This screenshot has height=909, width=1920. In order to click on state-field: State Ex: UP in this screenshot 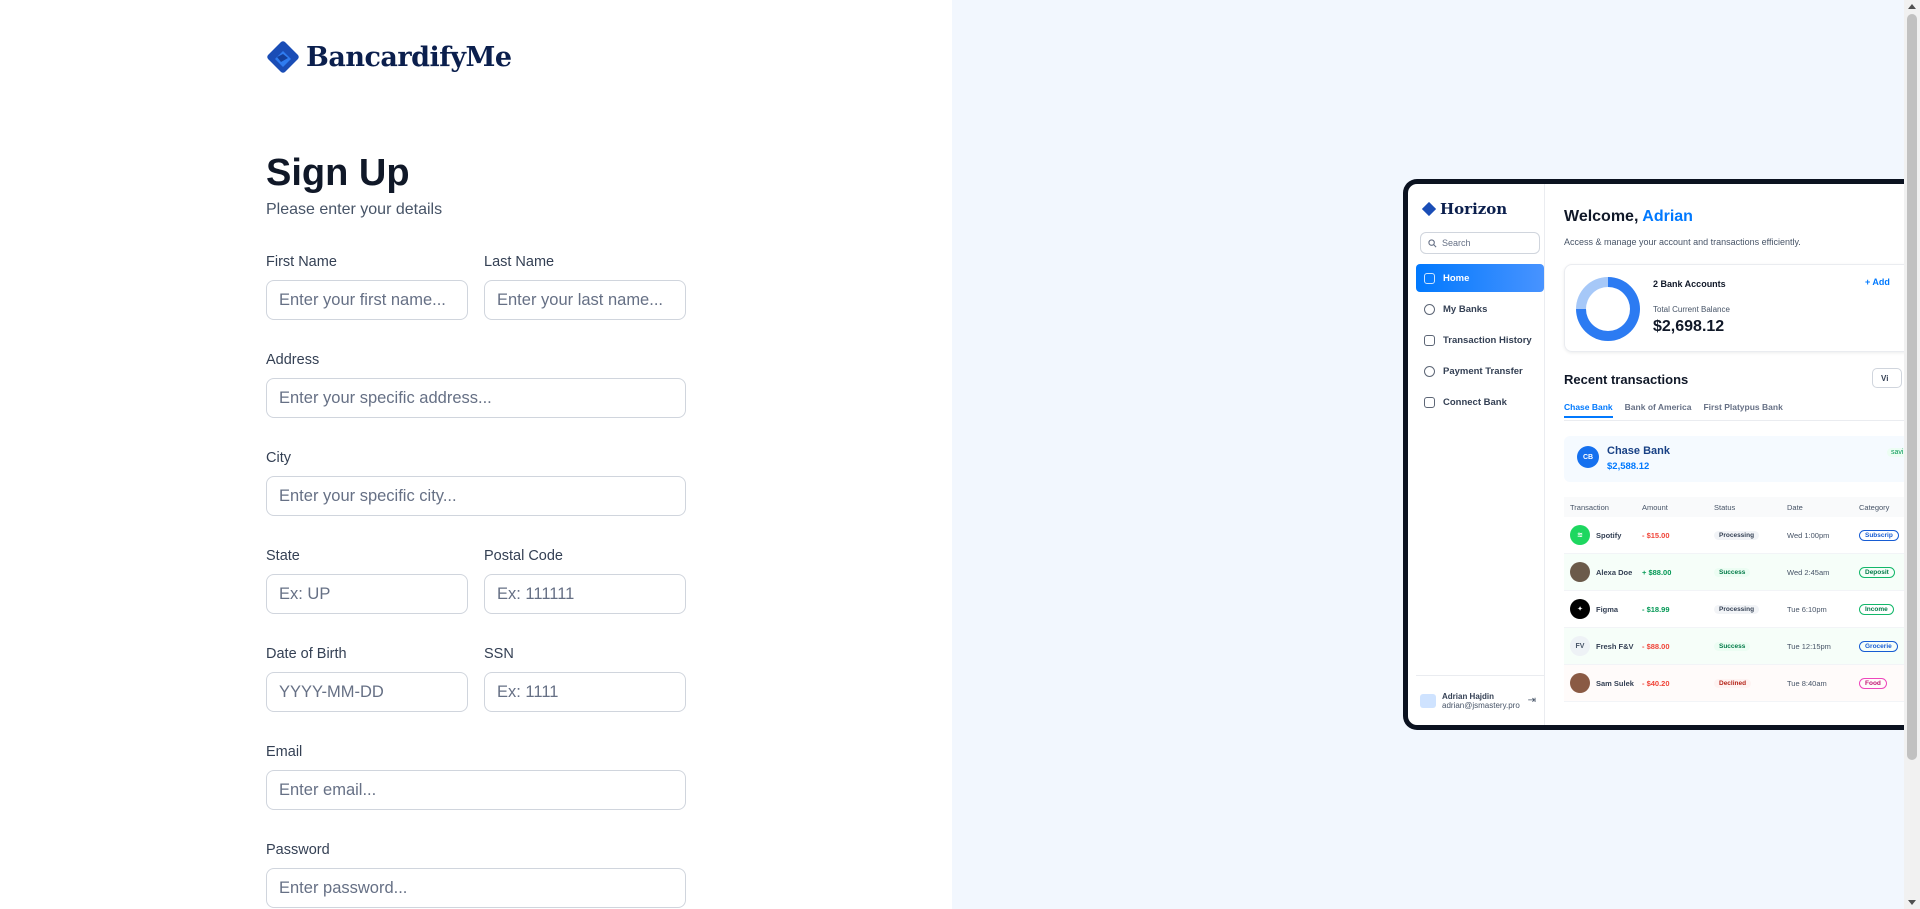, I will do `click(367, 581)`.